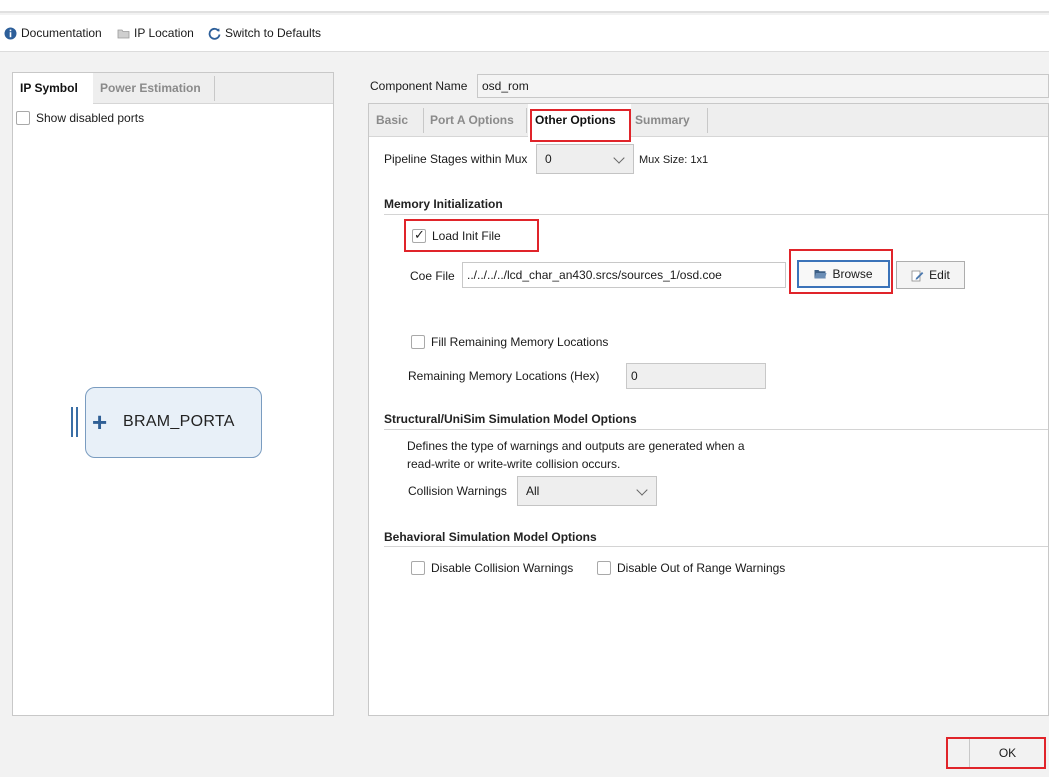 This screenshot has width=1049, height=777. What do you see at coordinates (432, 276) in the screenshot?
I see `coe-file-label: Coe File` at bounding box center [432, 276].